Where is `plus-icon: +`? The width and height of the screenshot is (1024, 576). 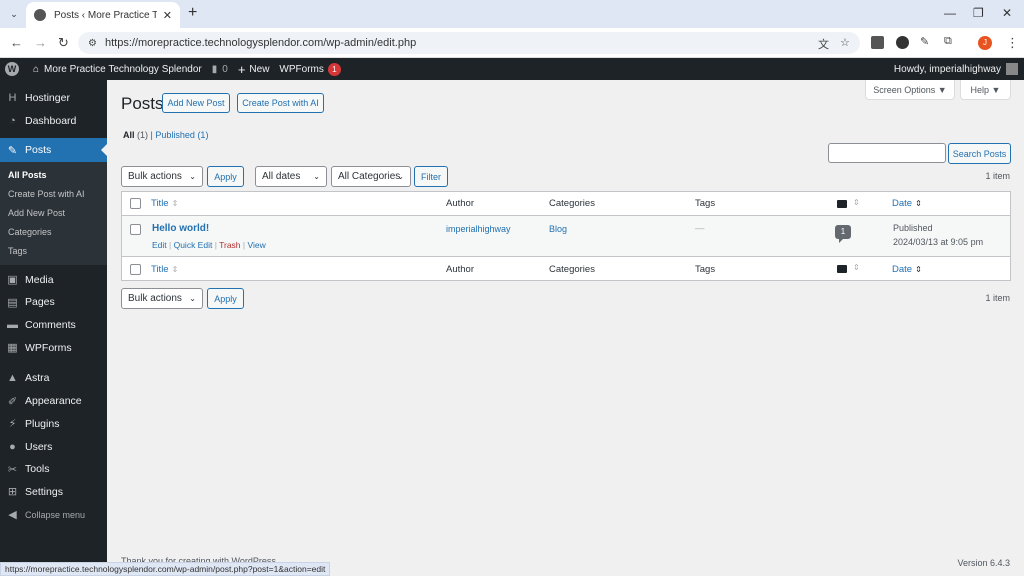 plus-icon: + is located at coordinates (241, 69).